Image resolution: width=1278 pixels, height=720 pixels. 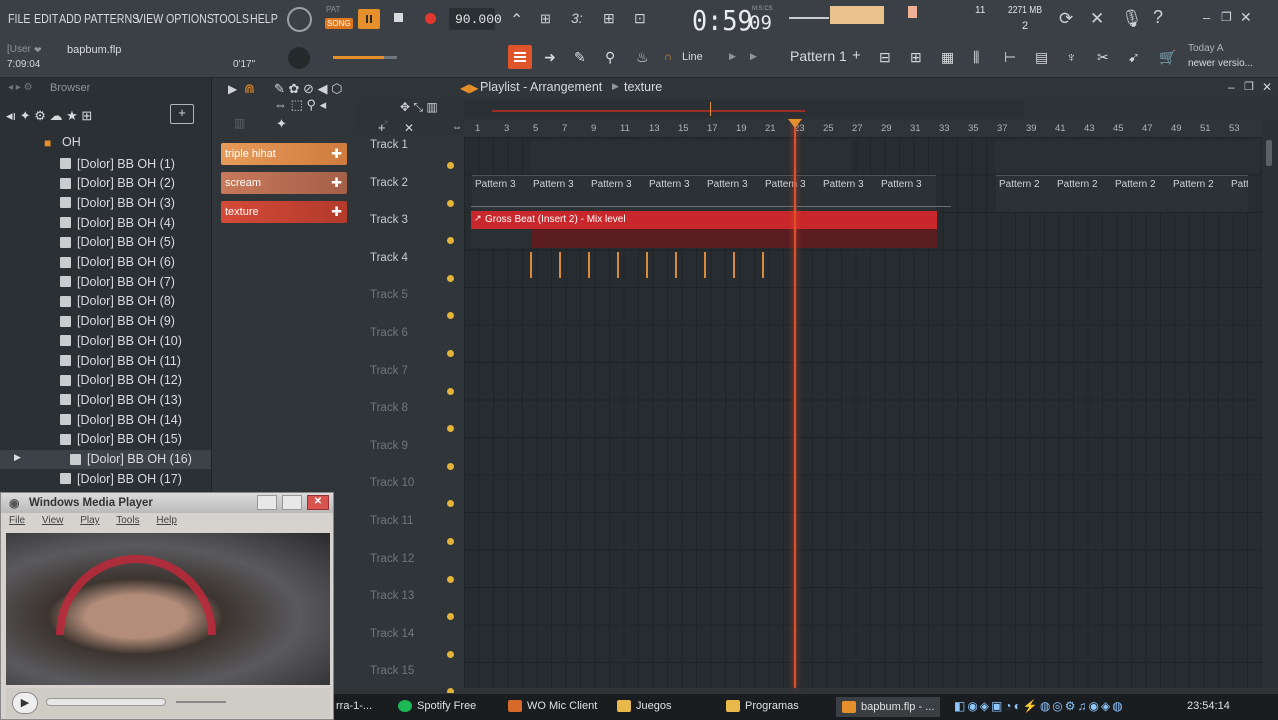 What do you see at coordinates (419, 107) in the screenshot?
I see `zoom-icons: ✥ ⤡ ▥` at bounding box center [419, 107].